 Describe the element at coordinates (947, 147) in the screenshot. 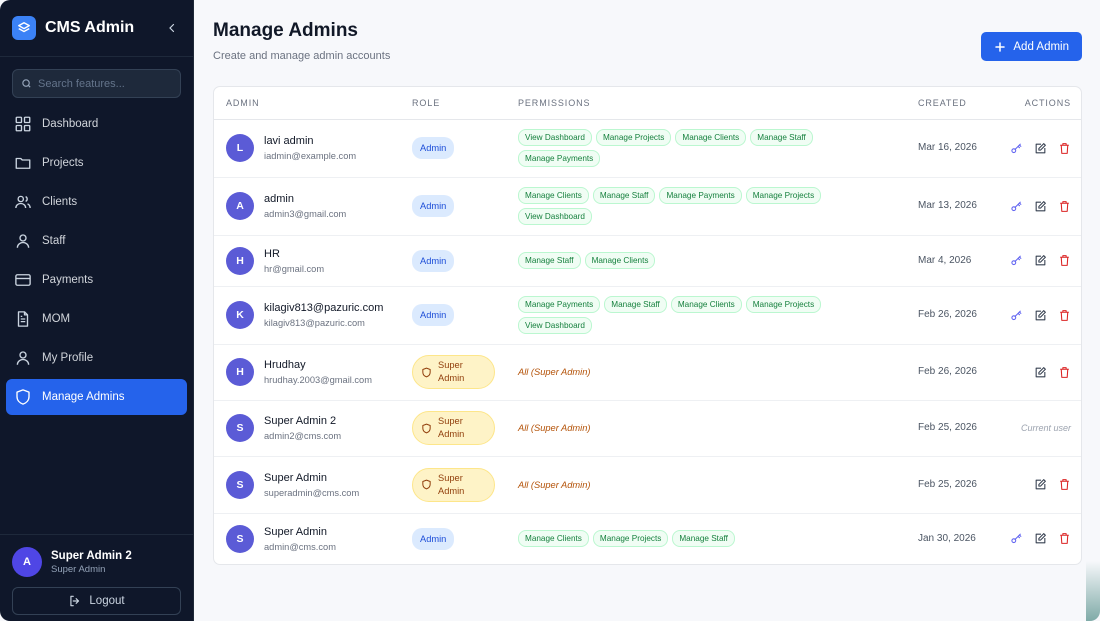

I see `created-date: Mar 16, 2026` at that location.